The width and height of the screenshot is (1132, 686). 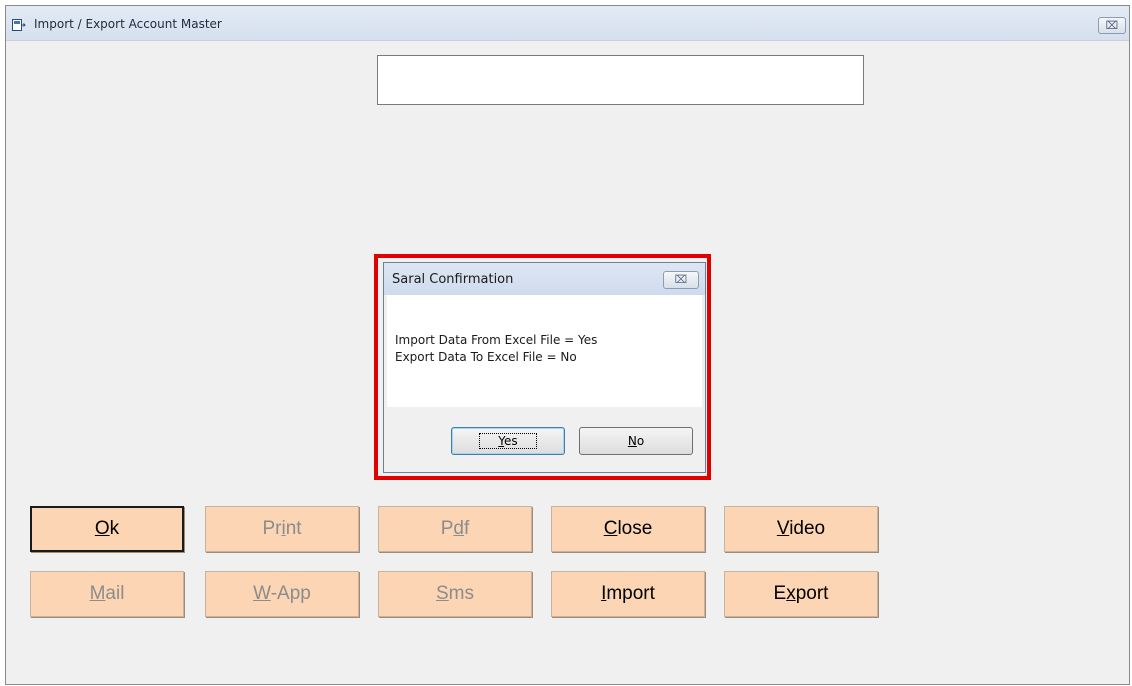 I want to click on dialog-title: Saral Confirmation, so click(x=453, y=279).